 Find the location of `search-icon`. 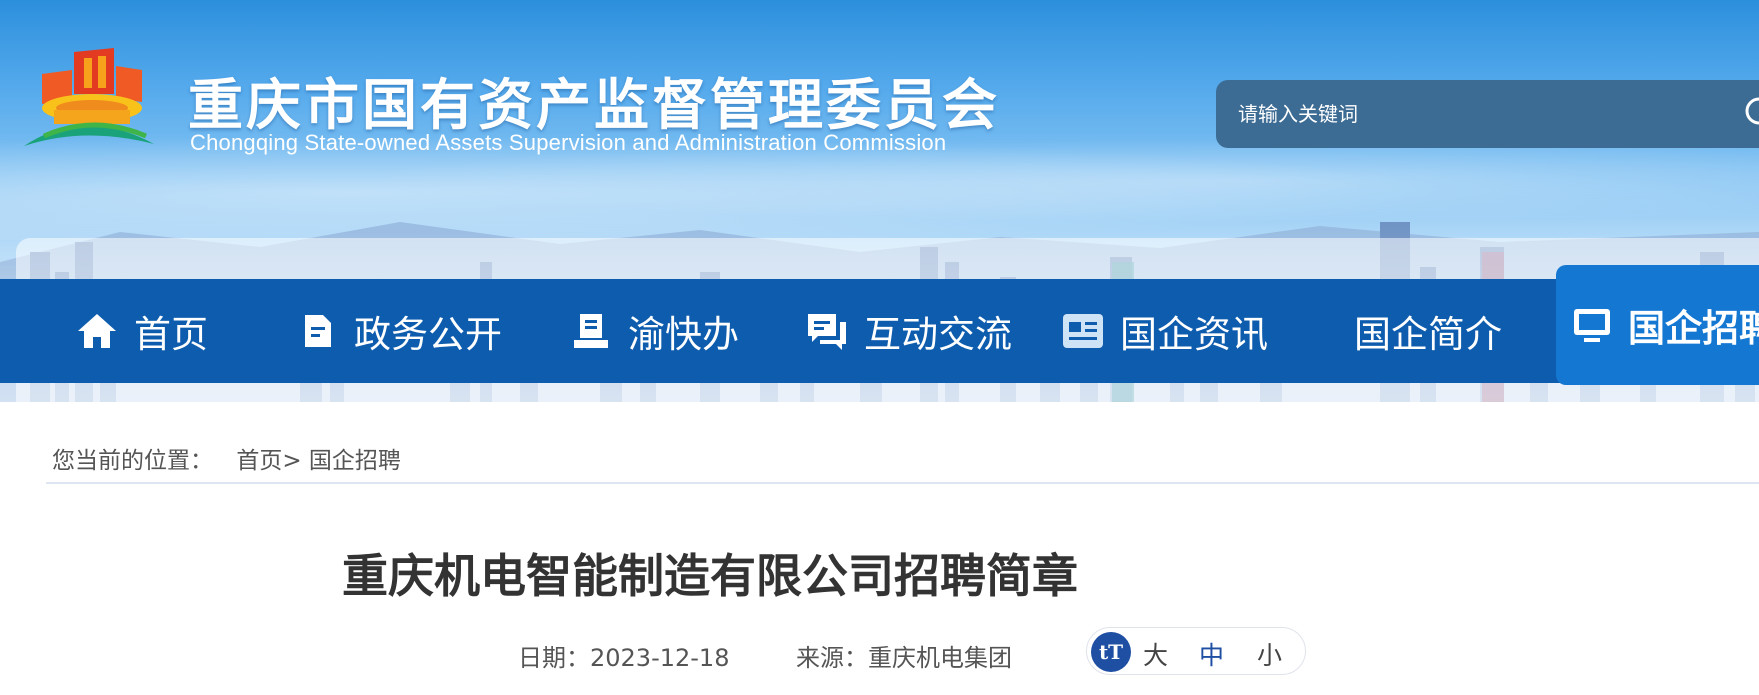

search-icon is located at coordinates (1750, 114).